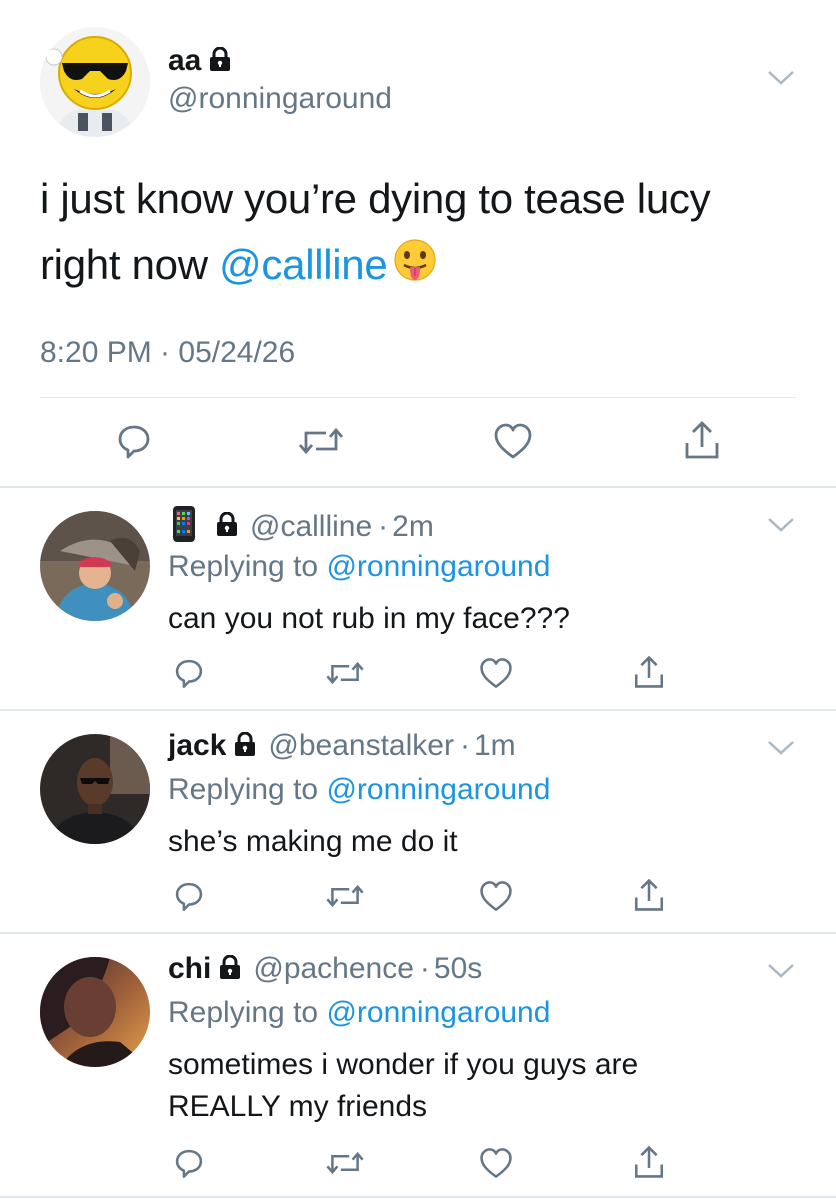  I want to click on reply-text: she’s making me do it, so click(313, 841).